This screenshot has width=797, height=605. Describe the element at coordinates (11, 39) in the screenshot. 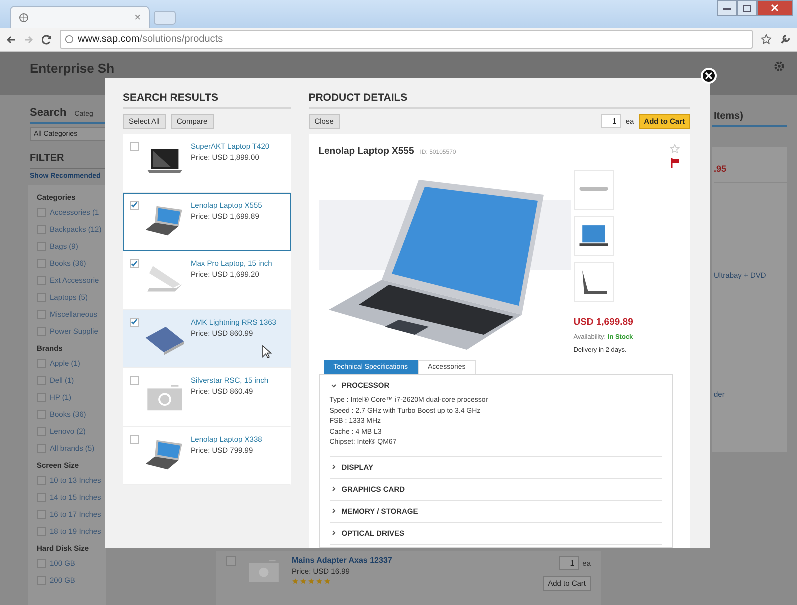

I see `back-icon` at that location.